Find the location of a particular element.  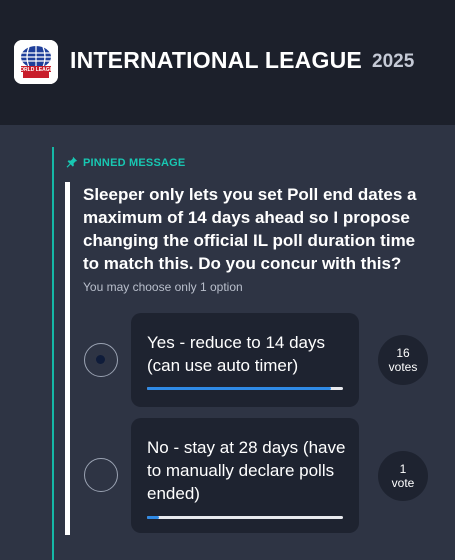

pinned-message-label: PINNED MESSAGE is located at coordinates (125, 162).